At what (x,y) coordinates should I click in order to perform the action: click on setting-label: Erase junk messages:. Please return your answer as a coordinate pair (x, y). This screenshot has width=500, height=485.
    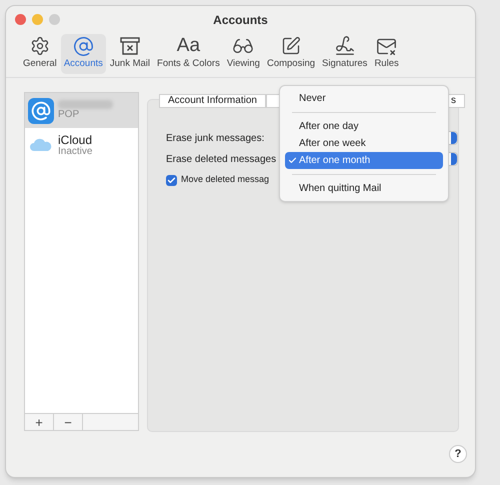
    Looking at the image, I should click on (216, 139).